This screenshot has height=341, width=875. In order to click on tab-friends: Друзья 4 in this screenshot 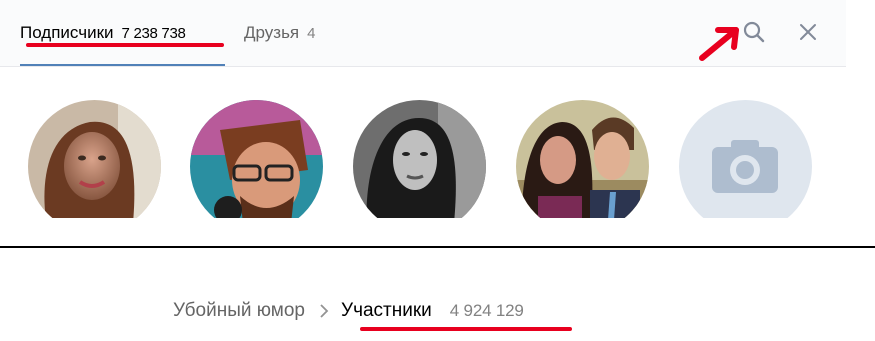, I will do `click(279, 33)`.